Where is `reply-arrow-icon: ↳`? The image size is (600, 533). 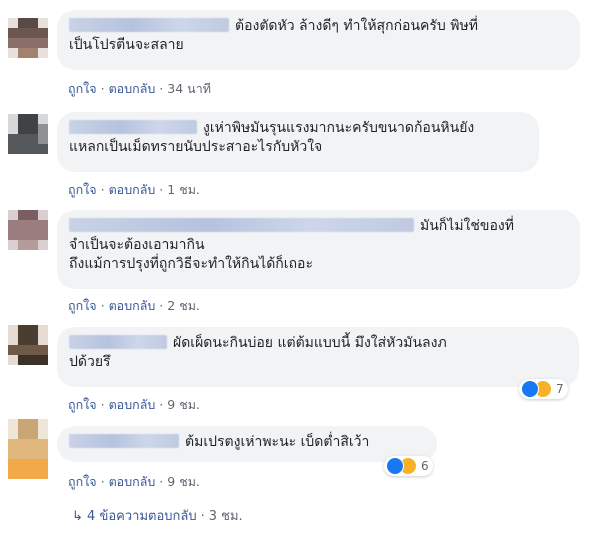
reply-arrow-icon: ↳ is located at coordinates (77, 516).